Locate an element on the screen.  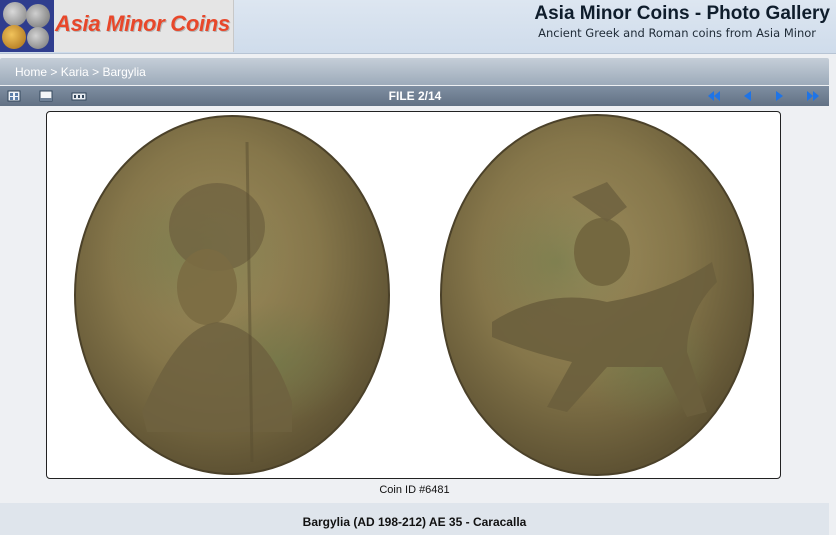
next-icon is located at coordinates (780, 96).